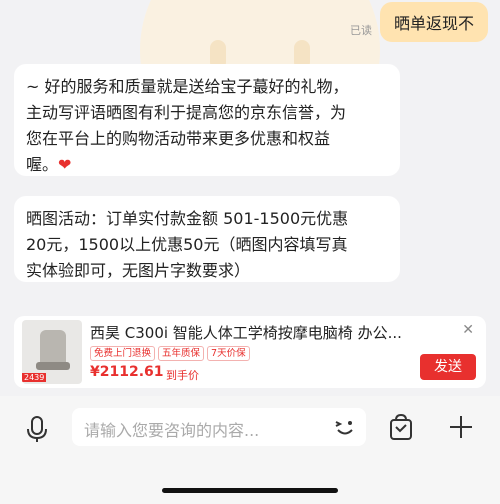  What do you see at coordinates (34, 377) in the screenshot?
I see `thumb-price-tag: 2439` at bounding box center [34, 377].